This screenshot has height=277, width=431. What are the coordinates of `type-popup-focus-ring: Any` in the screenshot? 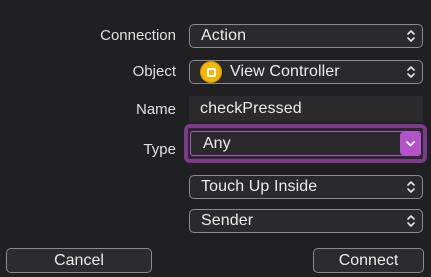 It's located at (305, 143).